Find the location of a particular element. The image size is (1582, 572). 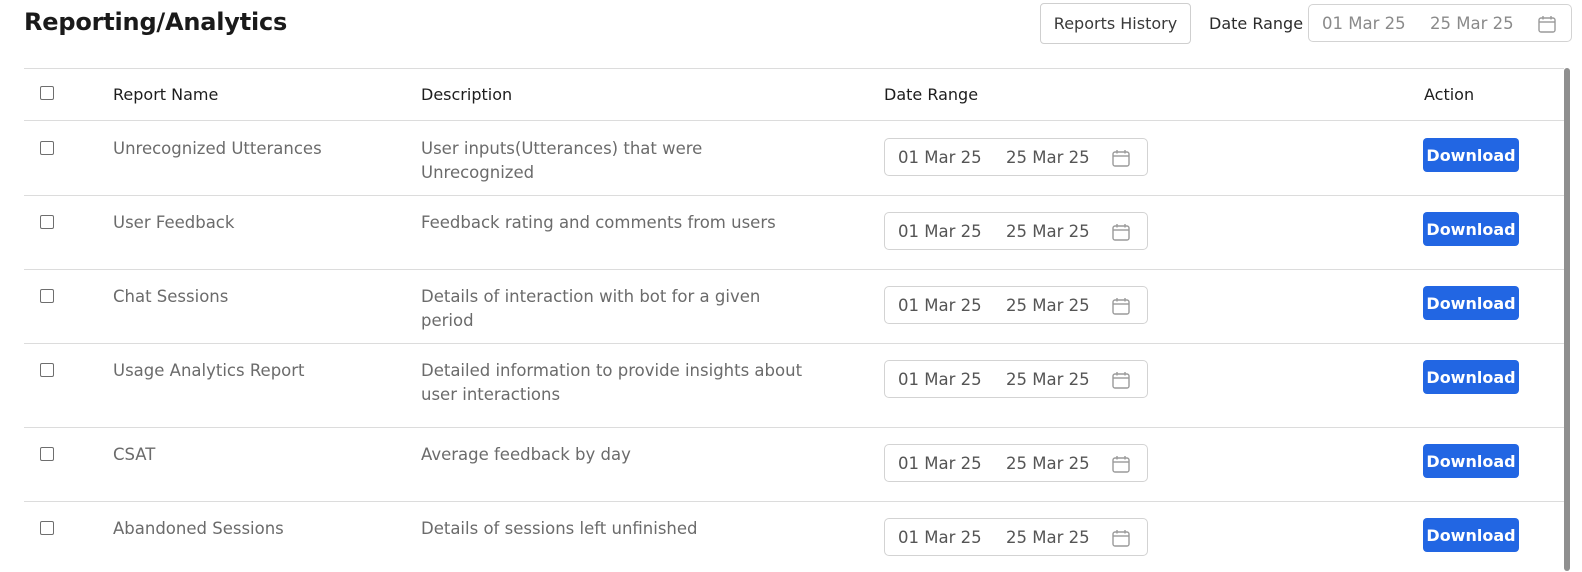

report-name: Unrecognized Utterances is located at coordinates (217, 148).